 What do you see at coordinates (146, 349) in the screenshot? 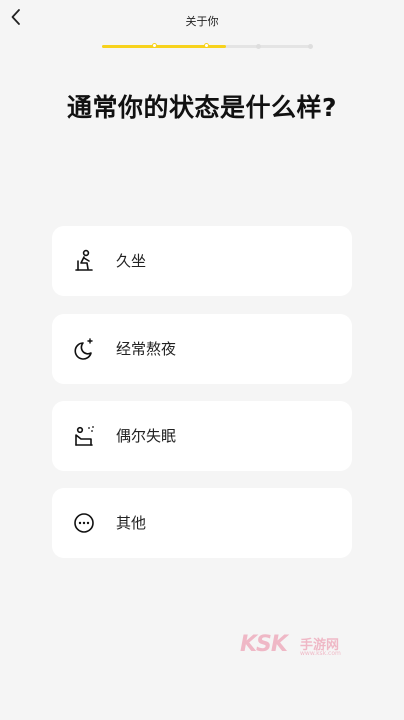
I see `option-label: 经常熬夜` at bounding box center [146, 349].